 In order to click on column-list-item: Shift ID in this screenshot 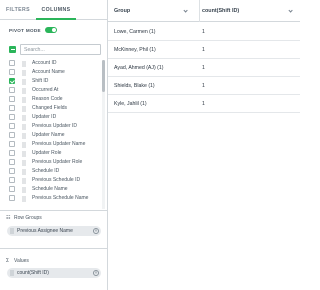, I will do `click(52, 81)`.